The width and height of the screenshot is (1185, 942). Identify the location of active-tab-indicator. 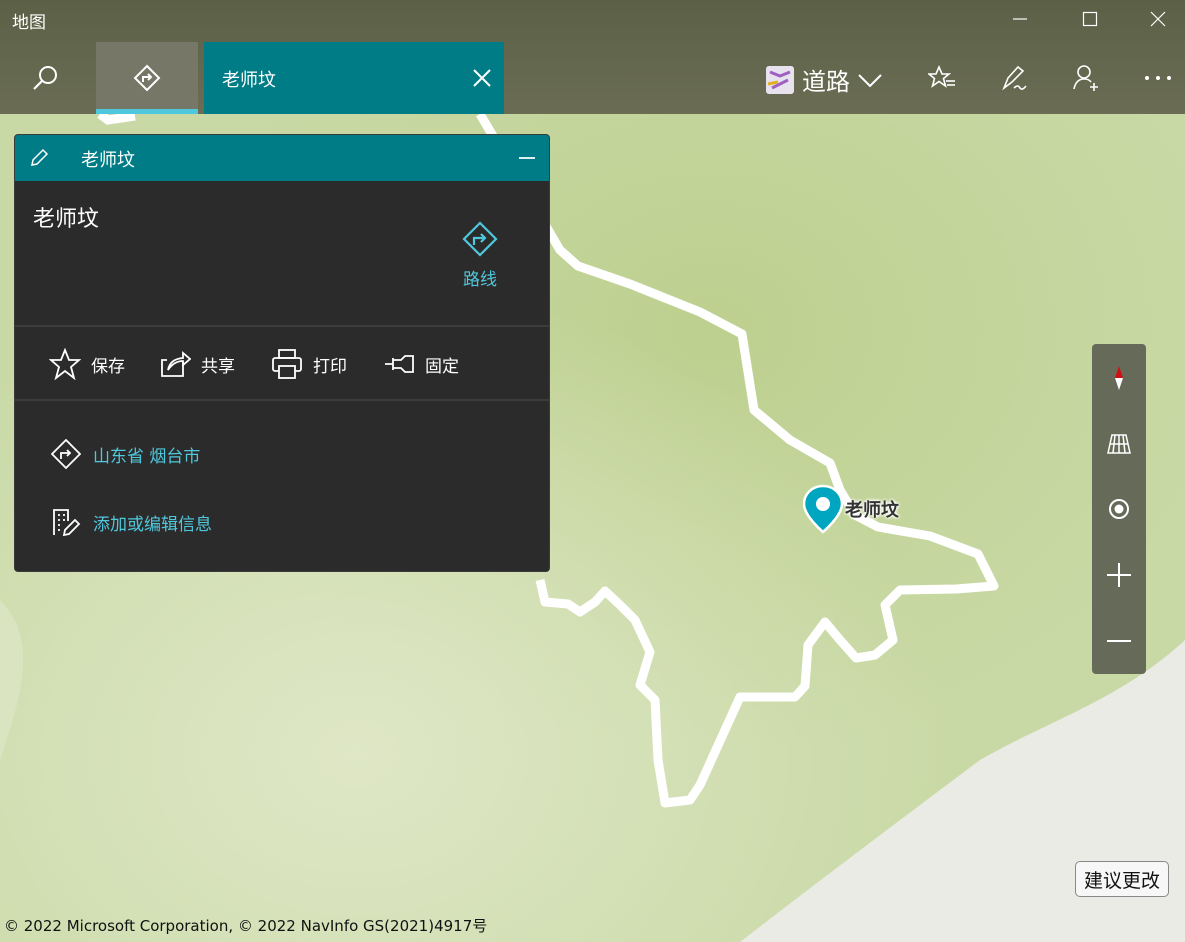
(147, 111).